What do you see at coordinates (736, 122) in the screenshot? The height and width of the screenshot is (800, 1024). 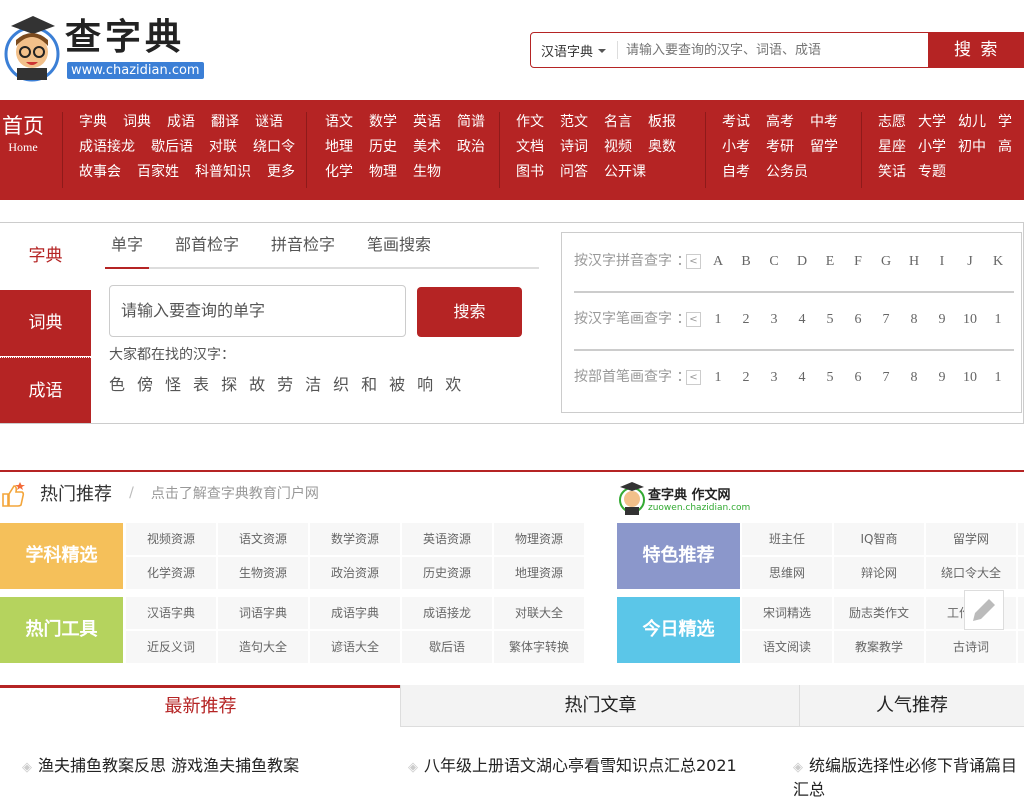 I see `nav-link: 考试` at bounding box center [736, 122].